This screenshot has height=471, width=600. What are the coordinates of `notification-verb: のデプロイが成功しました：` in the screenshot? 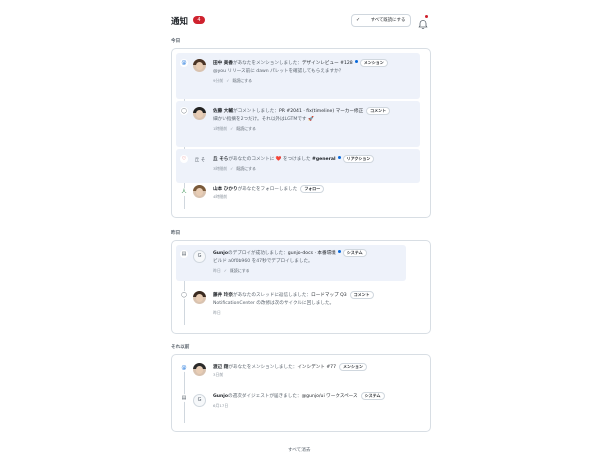 It's located at (258, 253).